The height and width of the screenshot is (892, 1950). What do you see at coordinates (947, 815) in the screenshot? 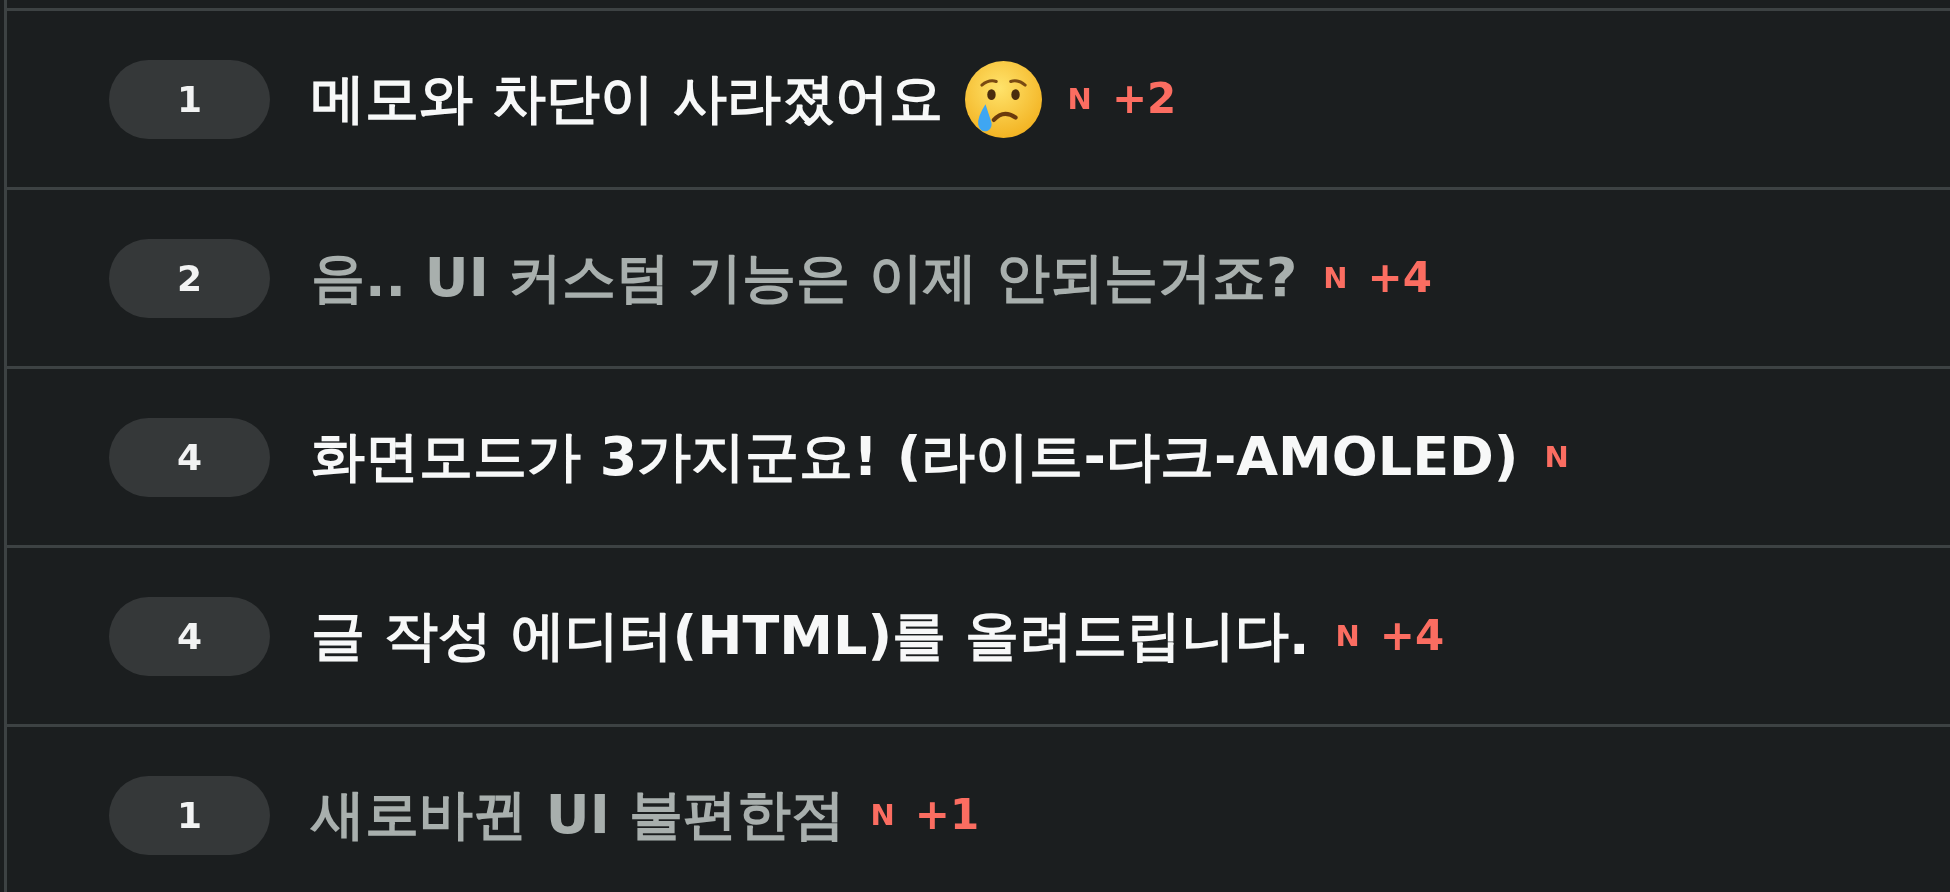
I see `comment-count: +1` at bounding box center [947, 815].